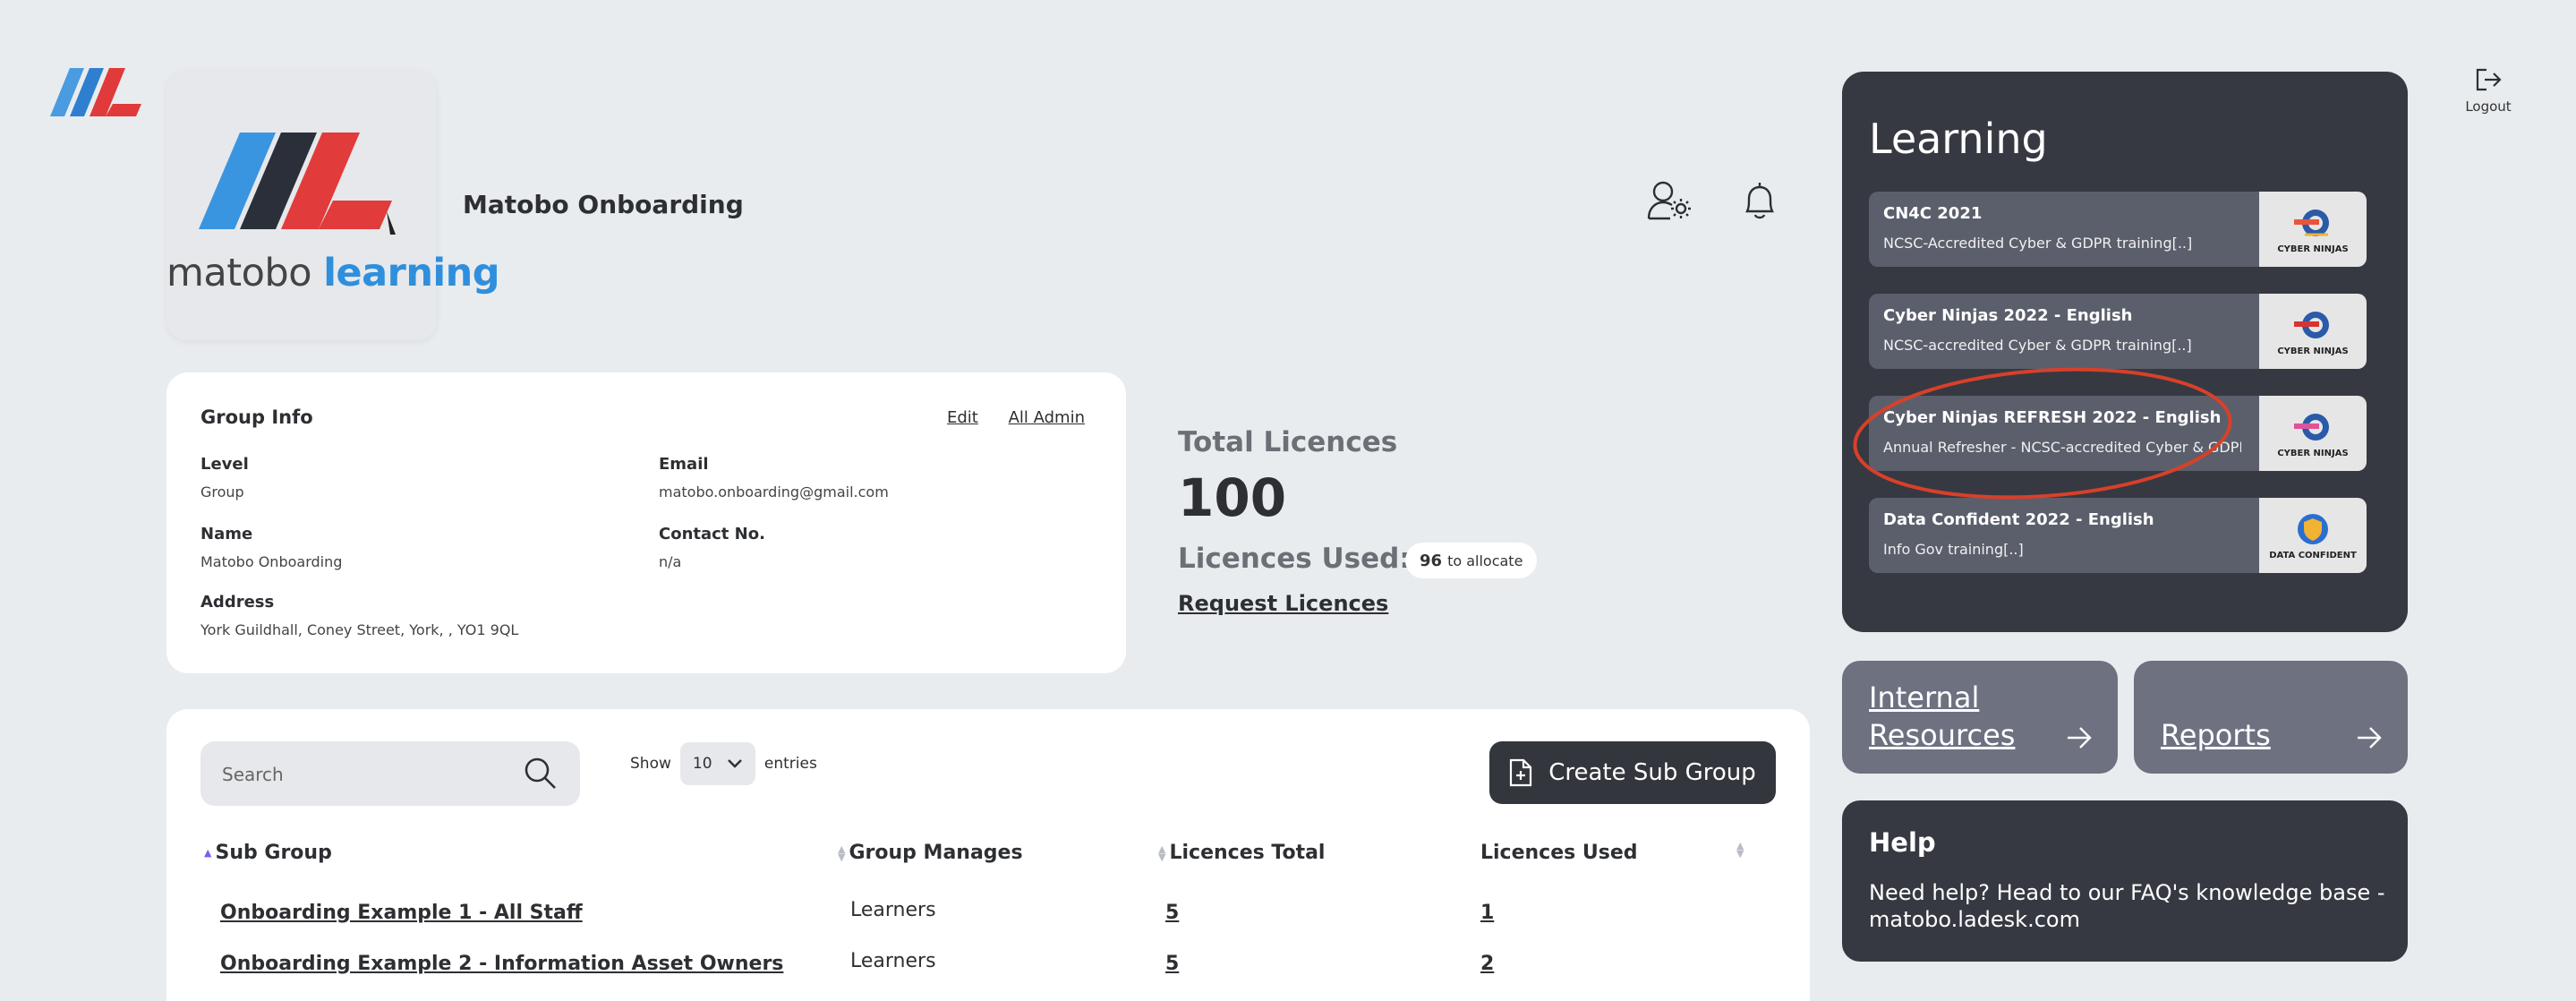 Image resolution: width=2576 pixels, height=1001 pixels. I want to click on data-confident-shield-icon, so click(2313, 528).